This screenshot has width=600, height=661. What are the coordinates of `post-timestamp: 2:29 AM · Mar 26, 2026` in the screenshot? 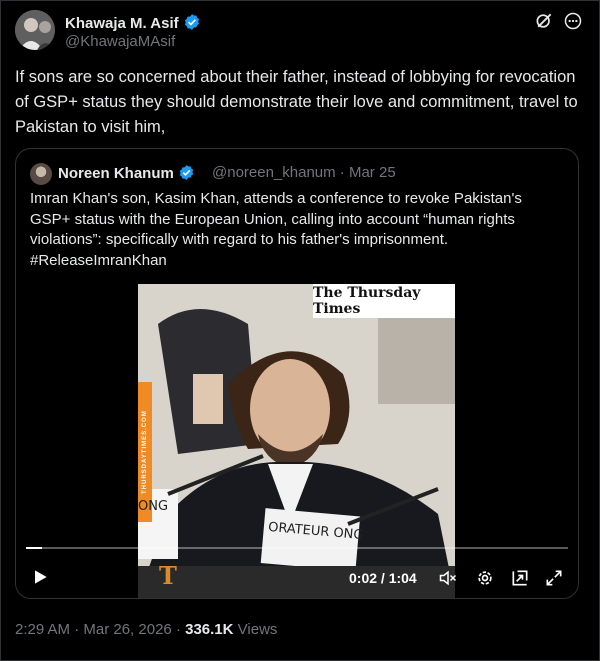 It's located at (93, 629).